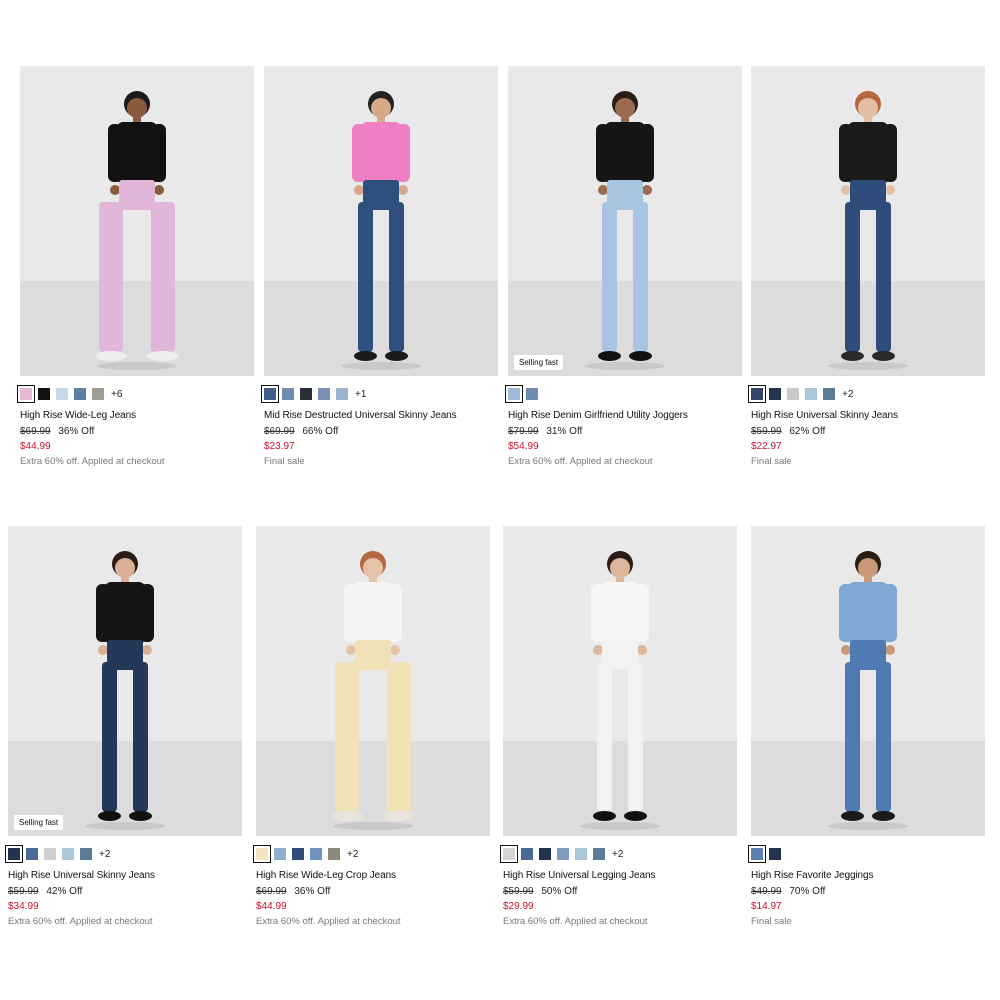 The image size is (1000, 1000). What do you see at coordinates (381, 431) in the screenshot?
I see `price-row: $69.99 66% Off` at bounding box center [381, 431].